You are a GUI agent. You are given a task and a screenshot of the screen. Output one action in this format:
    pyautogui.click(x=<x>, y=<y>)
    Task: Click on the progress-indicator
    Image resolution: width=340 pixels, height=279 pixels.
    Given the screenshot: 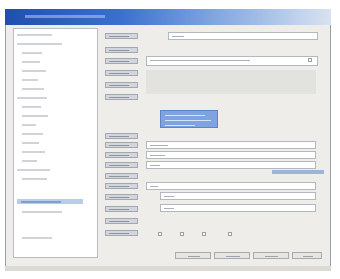 What is the action you would take?
    pyautogui.click(x=298, y=172)
    